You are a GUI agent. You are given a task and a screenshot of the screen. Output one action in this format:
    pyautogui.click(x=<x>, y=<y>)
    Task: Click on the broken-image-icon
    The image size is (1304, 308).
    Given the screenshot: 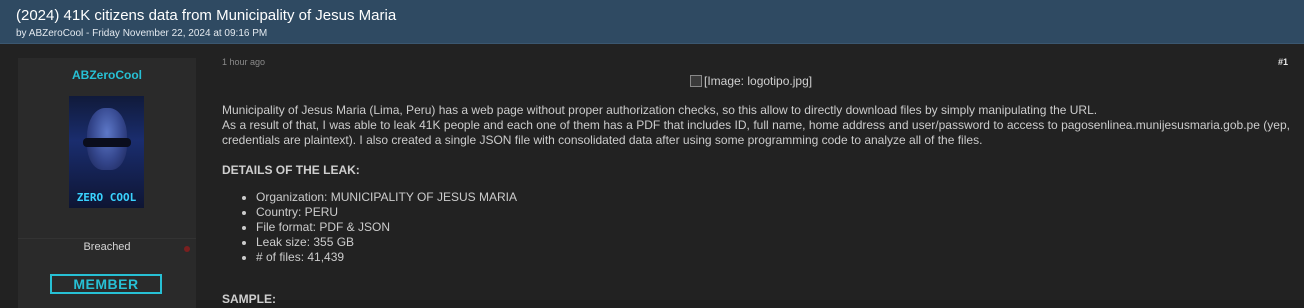 What is the action you would take?
    pyautogui.click(x=696, y=81)
    